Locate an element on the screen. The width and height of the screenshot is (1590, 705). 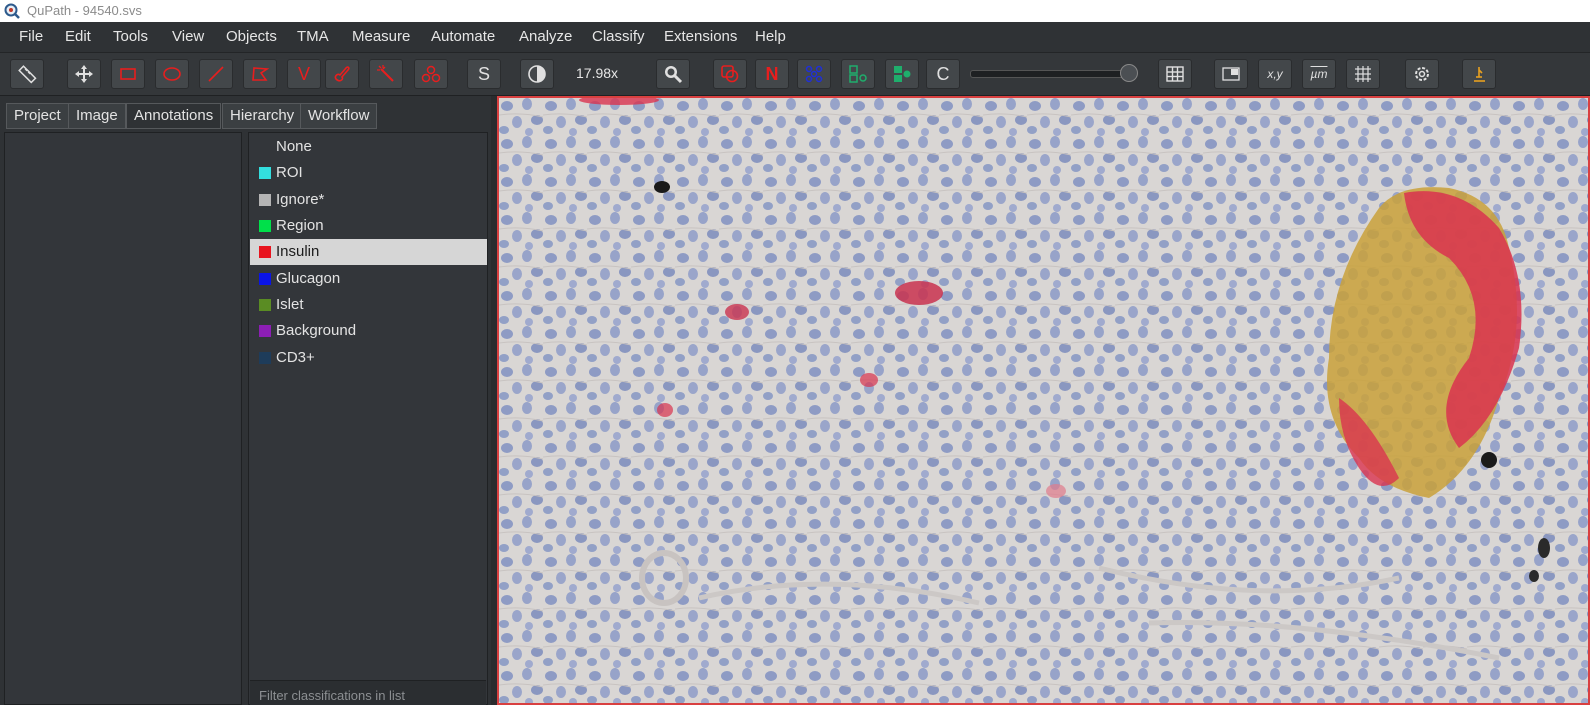
filled-detections-icon is located at coordinates (902, 74).